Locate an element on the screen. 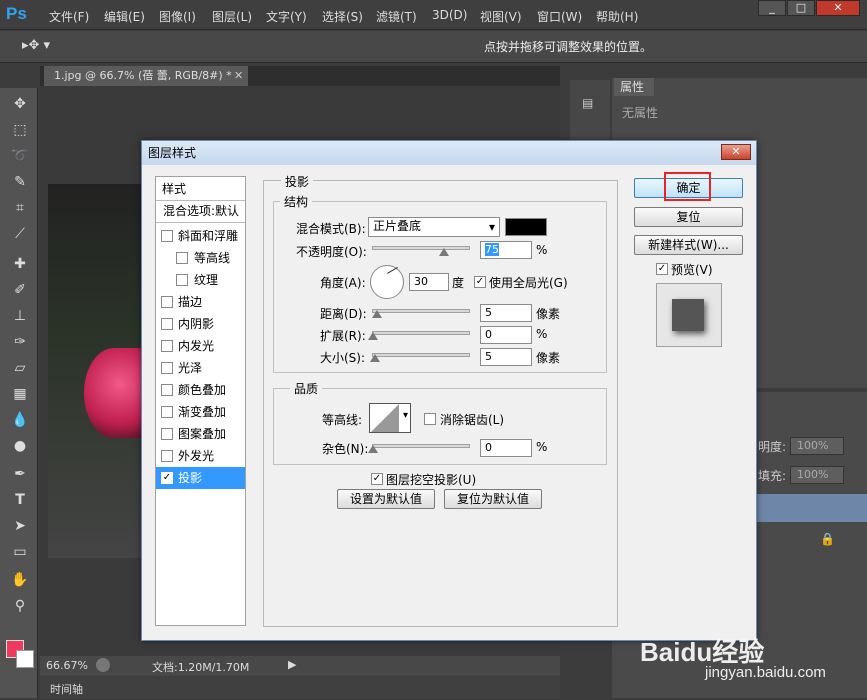 This screenshot has width=867, height=700. opacity-slider-handle is located at coordinates (444, 252).